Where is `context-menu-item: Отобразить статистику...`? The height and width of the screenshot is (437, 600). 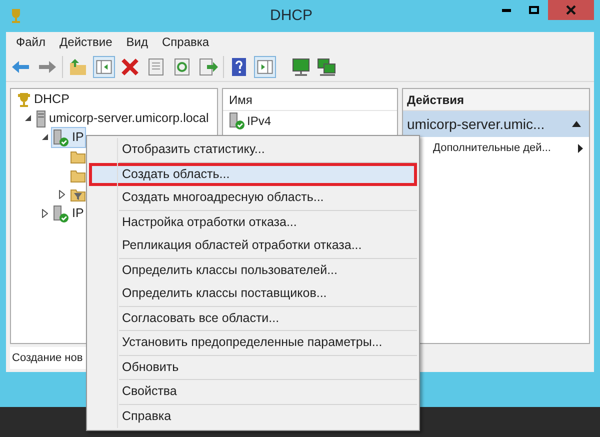
context-menu-item: Отобразить статистику... is located at coordinates (253, 150).